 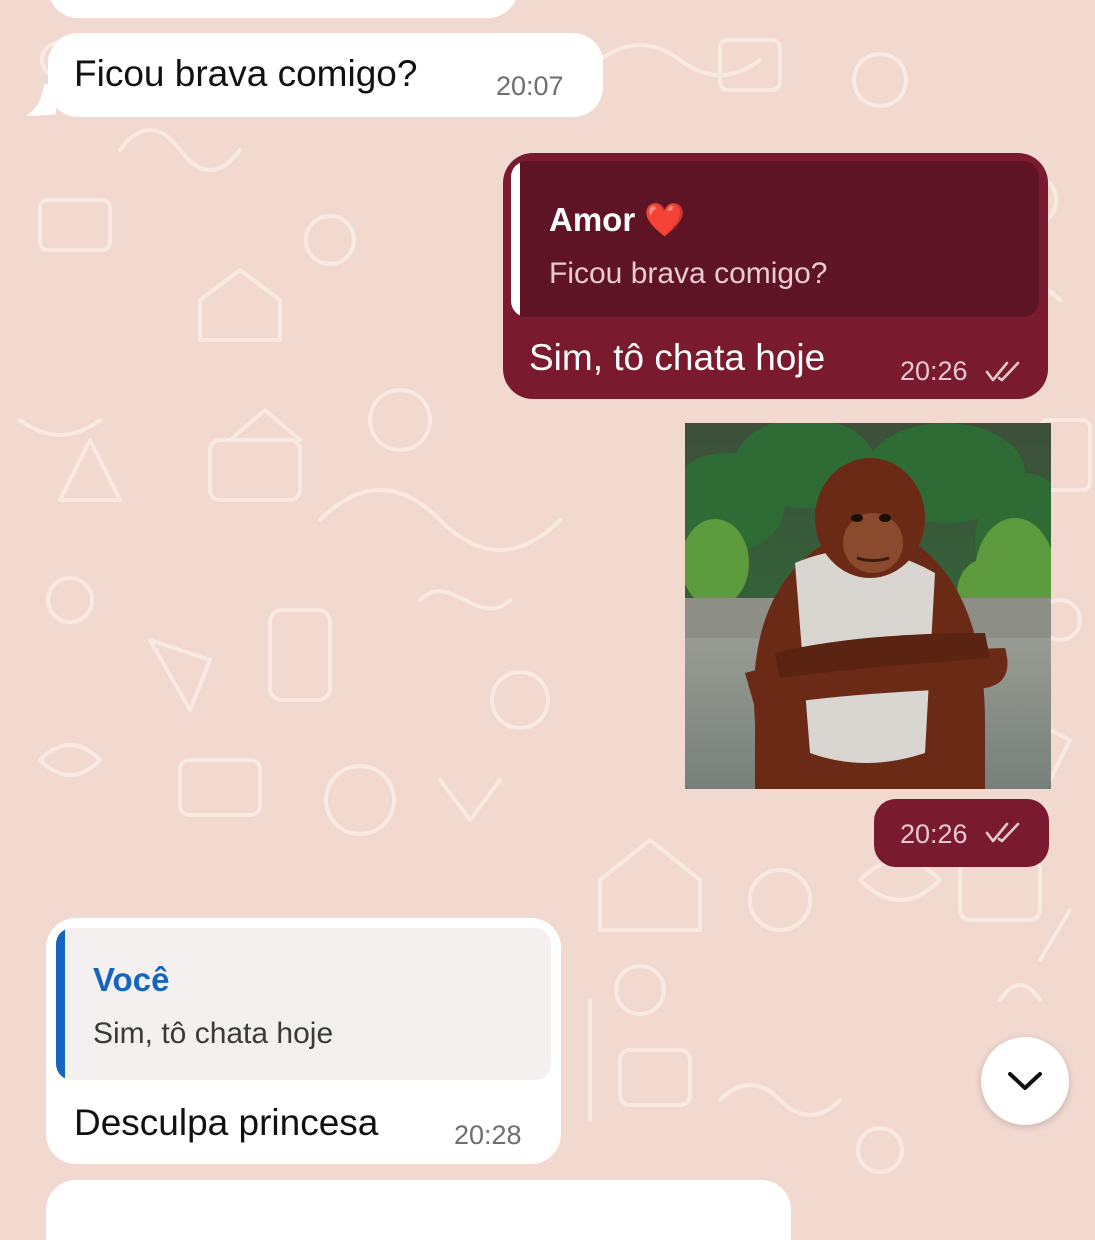 What do you see at coordinates (226, 1122) in the screenshot?
I see `message-text: Desculpa princesa` at bounding box center [226, 1122].